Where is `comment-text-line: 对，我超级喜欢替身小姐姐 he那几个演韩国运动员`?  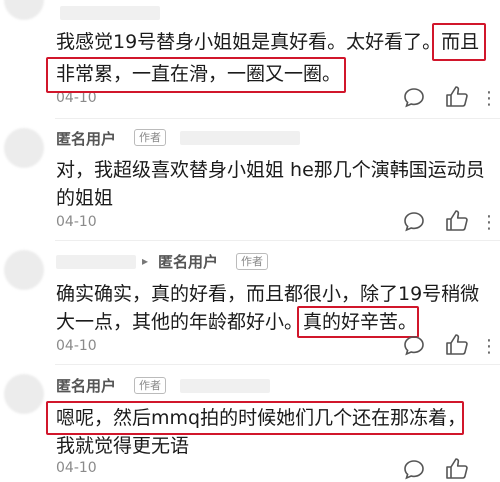
comment-text-line: 对，我超级喜欢替身小姐姐 he那几个演韩国运动员 is located at coordinates (270, 170).